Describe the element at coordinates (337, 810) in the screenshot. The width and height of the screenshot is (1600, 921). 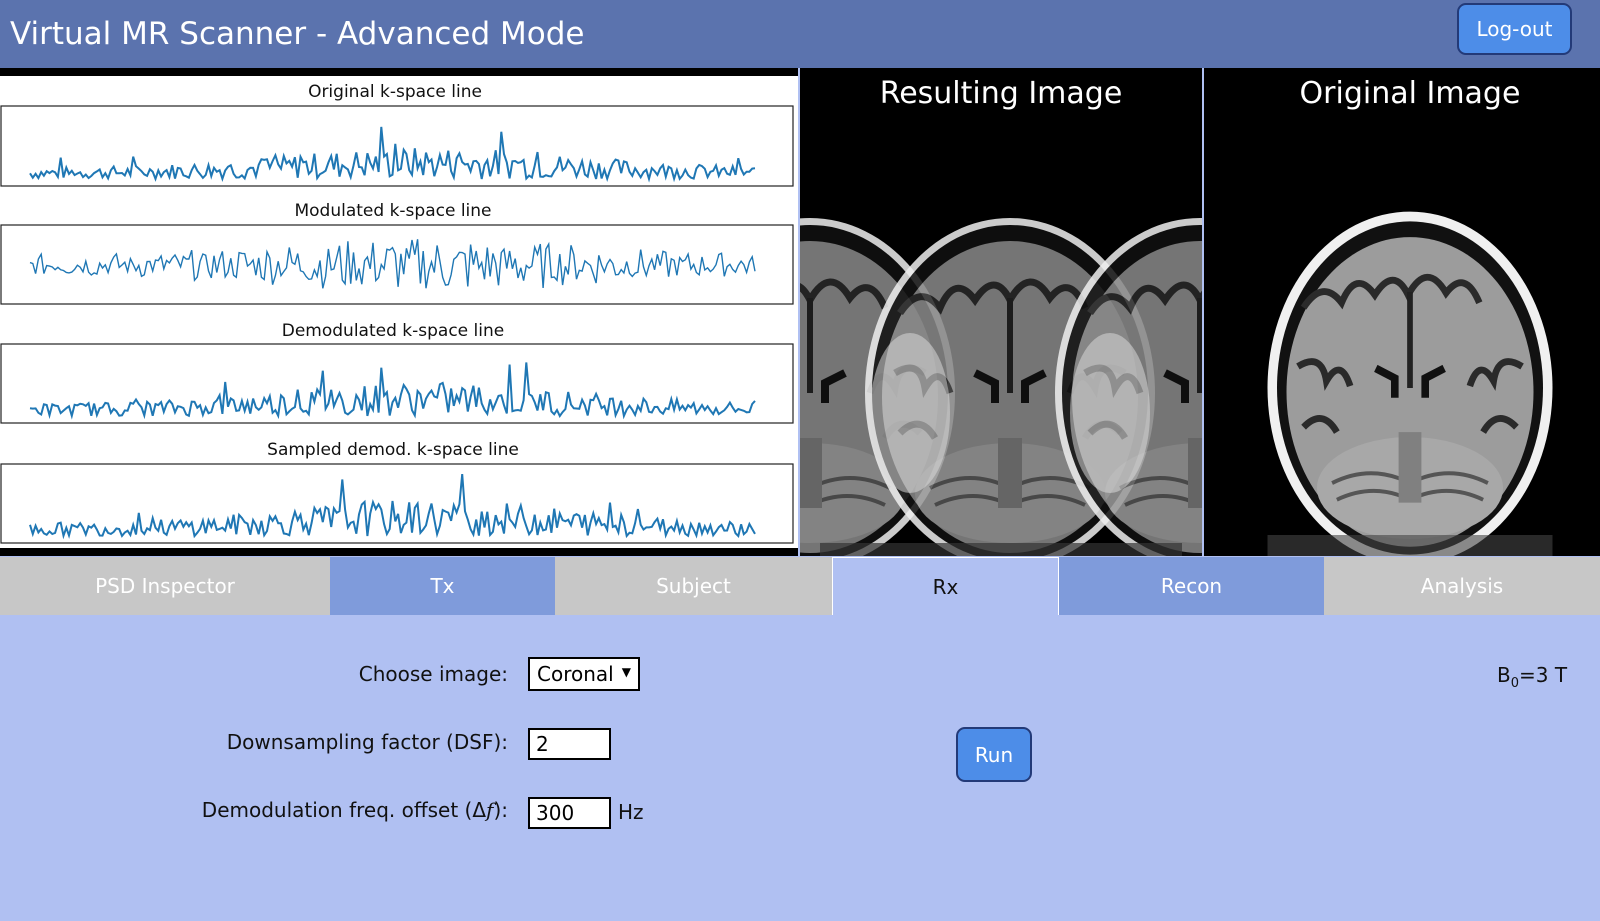
I see `freq-offset-label-prefix: Demodulation freq. offset (` at that location.